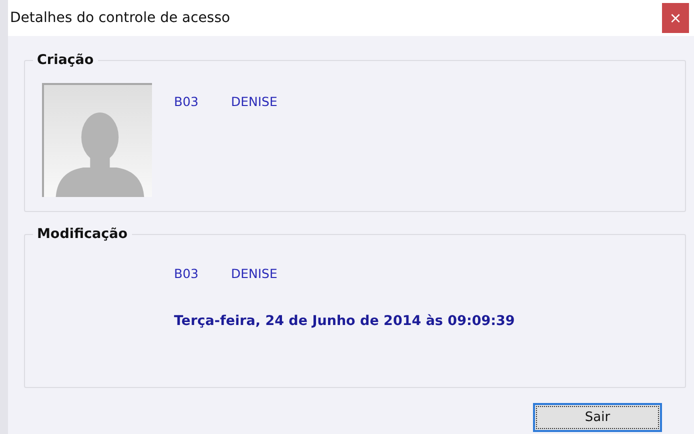 The height and width of the screenshot is (434, 694). What do you see at coordinates (597, 417) in the screenshot?
I see `exit-button: Sair` at bounding box center [597, 417].